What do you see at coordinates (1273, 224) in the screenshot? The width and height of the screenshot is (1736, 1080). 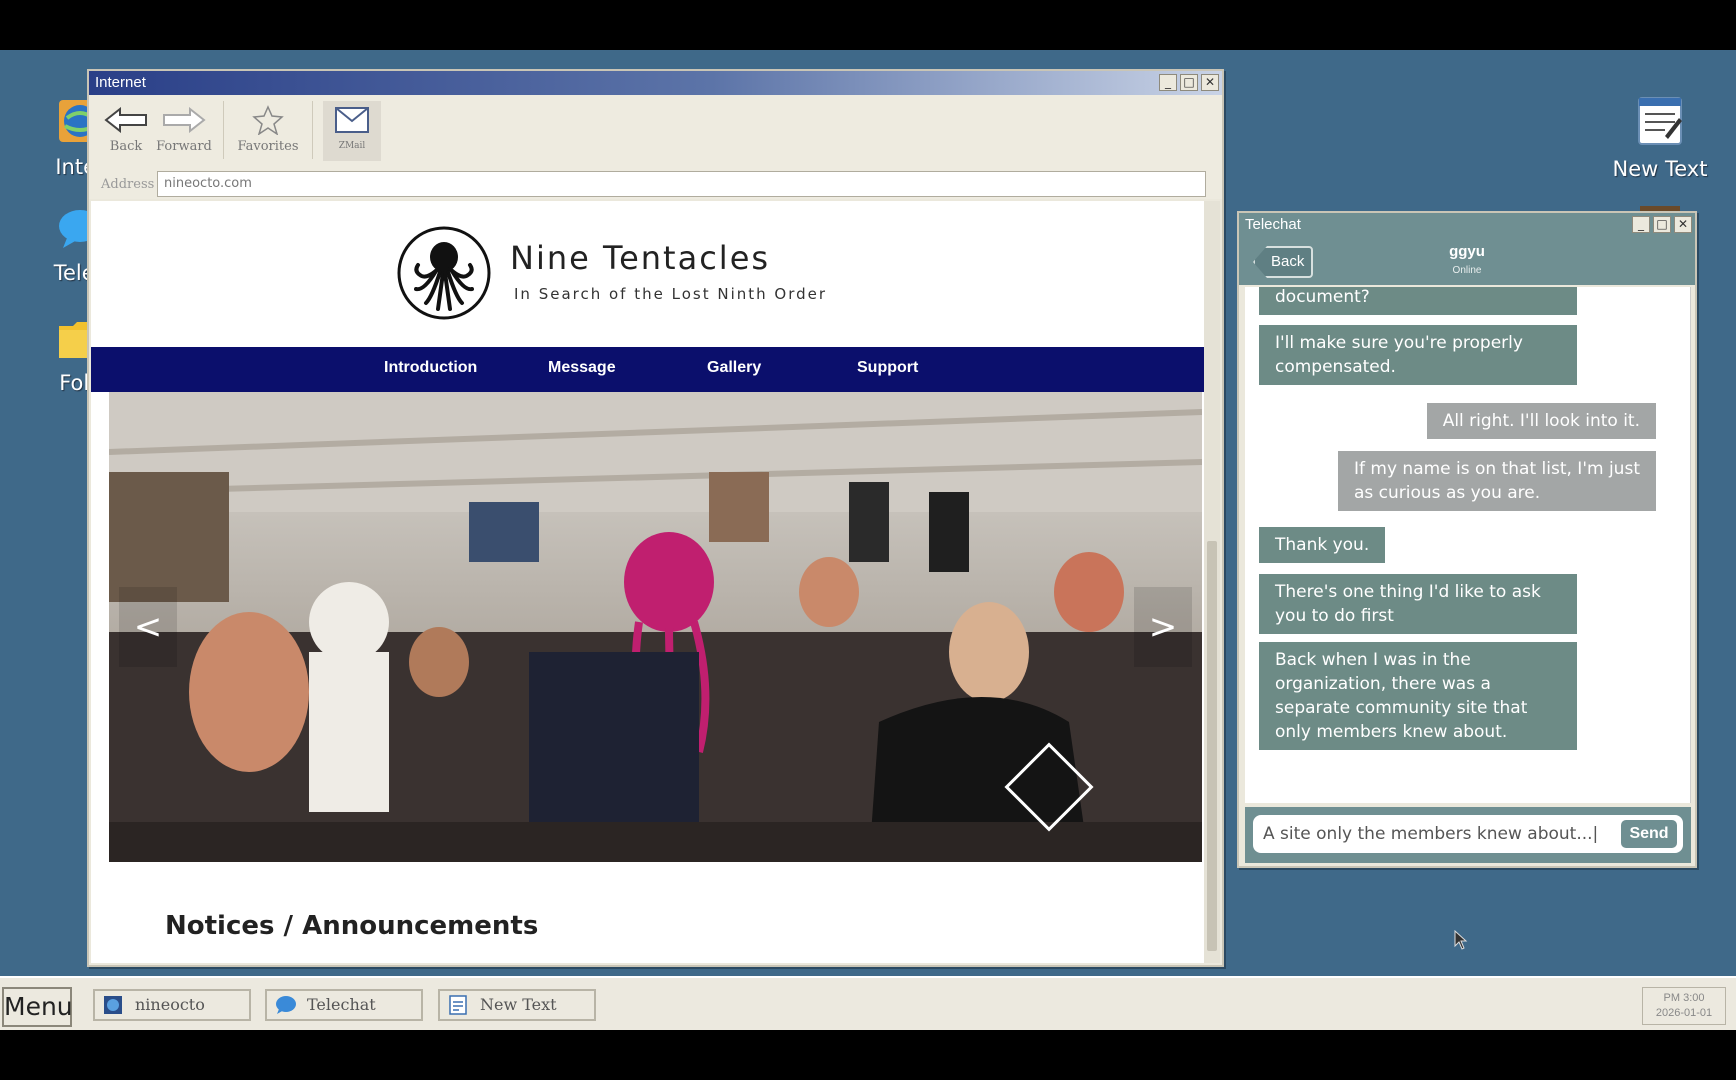 I see `telechat-title: Telechat` at bounding box center [1273, 224].